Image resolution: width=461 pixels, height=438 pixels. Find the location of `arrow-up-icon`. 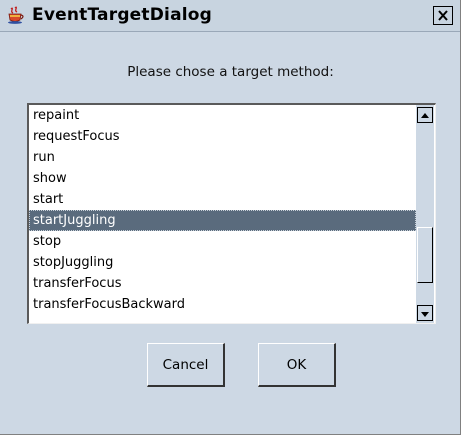

arrow-up-icon is located at coordinates (425, 115).